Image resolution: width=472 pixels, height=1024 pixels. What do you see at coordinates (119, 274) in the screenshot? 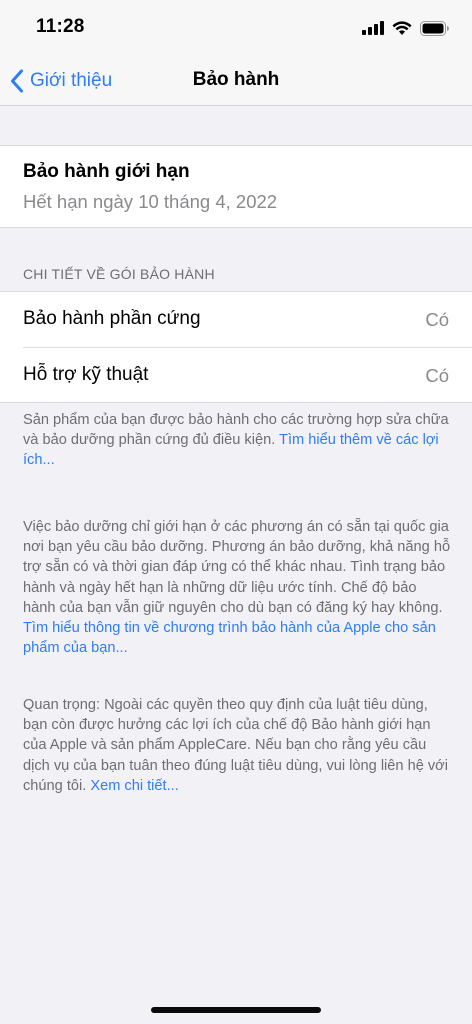
I see `details-section-header: CHI TIẾT VỀ GÓI BẢO HÀNH` at bounding box center [119, 274].